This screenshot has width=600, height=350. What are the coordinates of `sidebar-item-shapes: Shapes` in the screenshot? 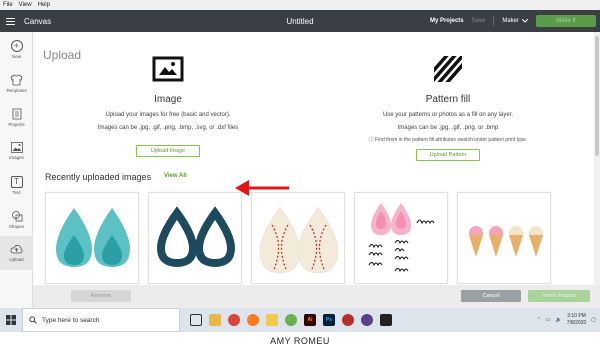 It's located at (16, 219).